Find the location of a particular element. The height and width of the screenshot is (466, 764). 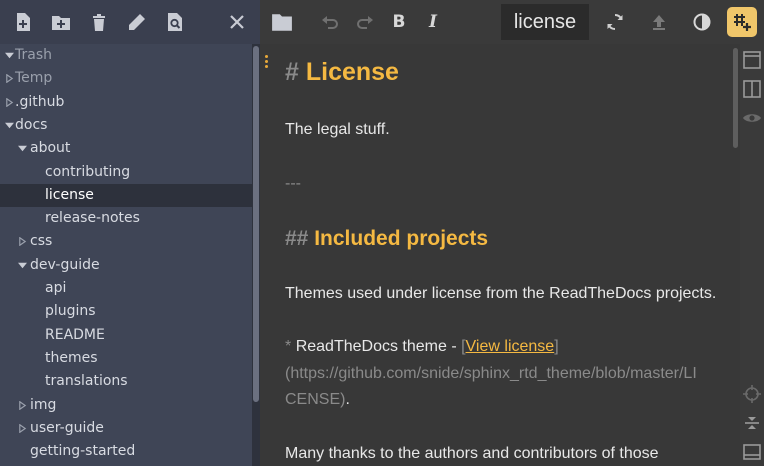

search-file-icon is located at coordinates (175, 22).